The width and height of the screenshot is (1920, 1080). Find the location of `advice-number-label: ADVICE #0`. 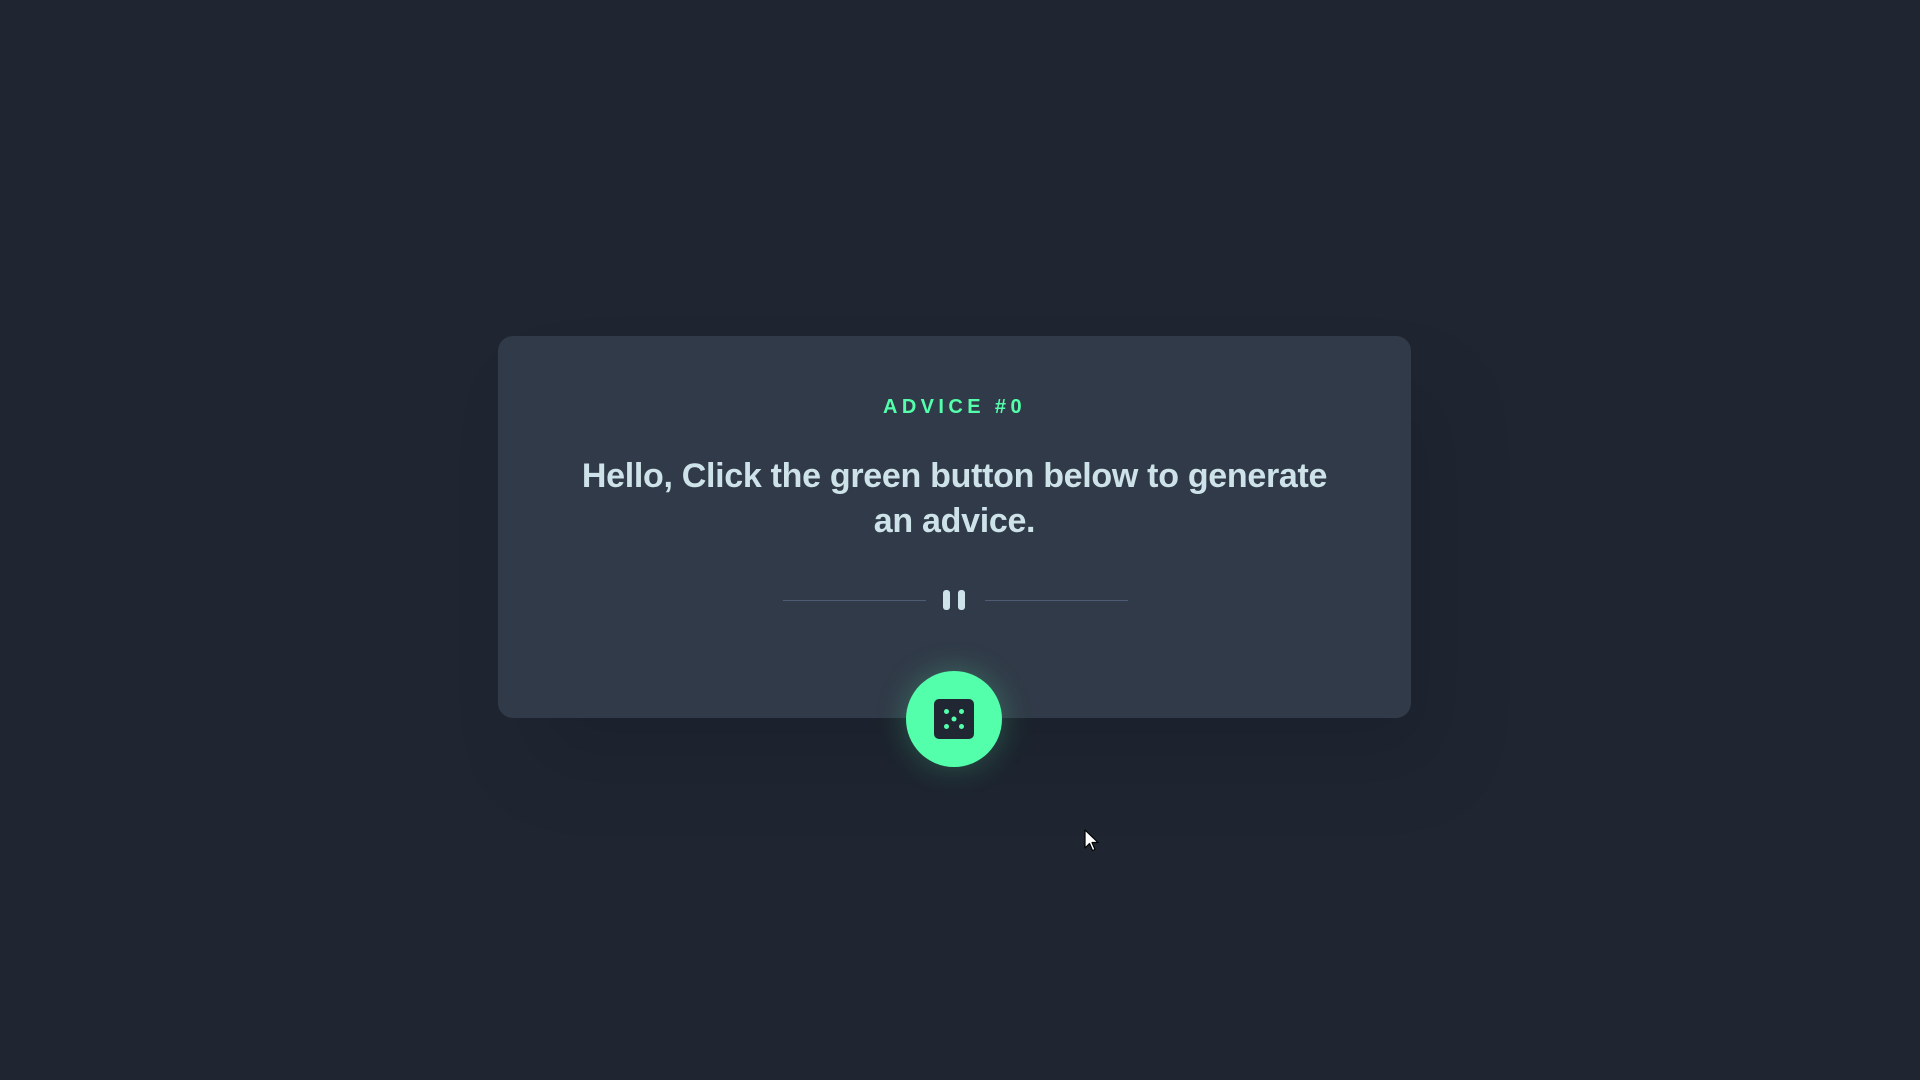

advice-number-label: ADVICE #0 is located at coordinates (954, 407).